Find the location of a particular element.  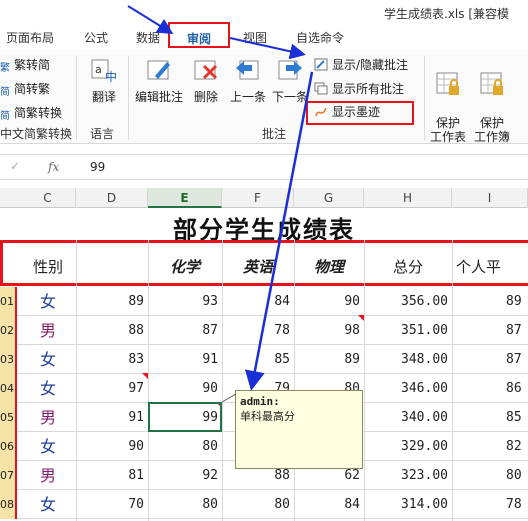

arrow-to-comment is located at coordinates (279, 231).